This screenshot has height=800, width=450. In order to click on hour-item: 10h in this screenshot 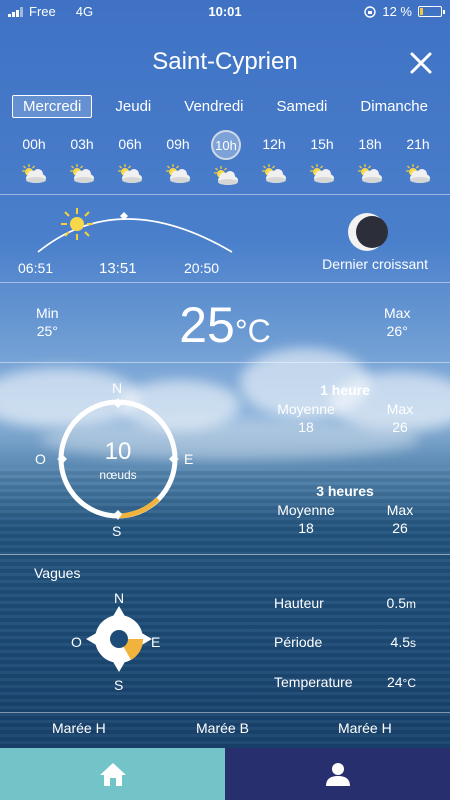, I will do `click(226, 160)`.